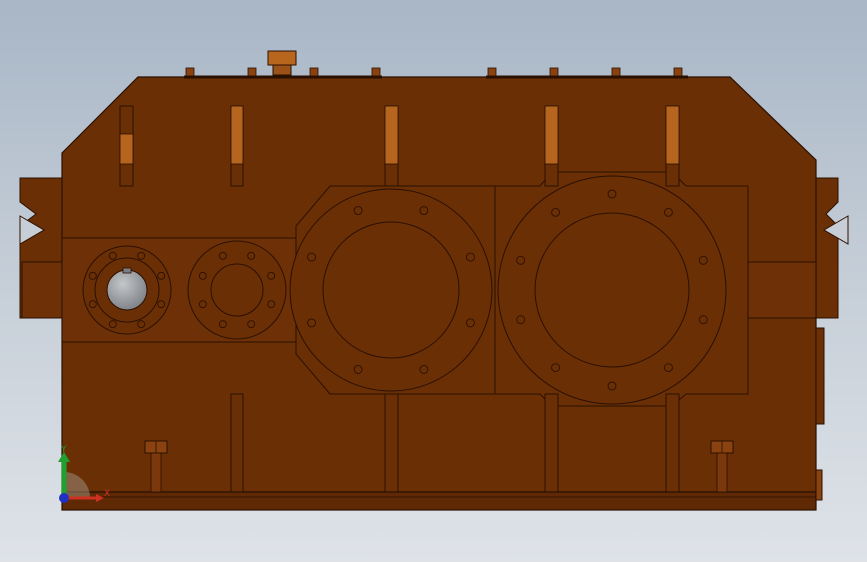  What do you see at coordinates (42, 290) in the screenshot?
I see `left-side-flange` at bounding box center [42, 290].